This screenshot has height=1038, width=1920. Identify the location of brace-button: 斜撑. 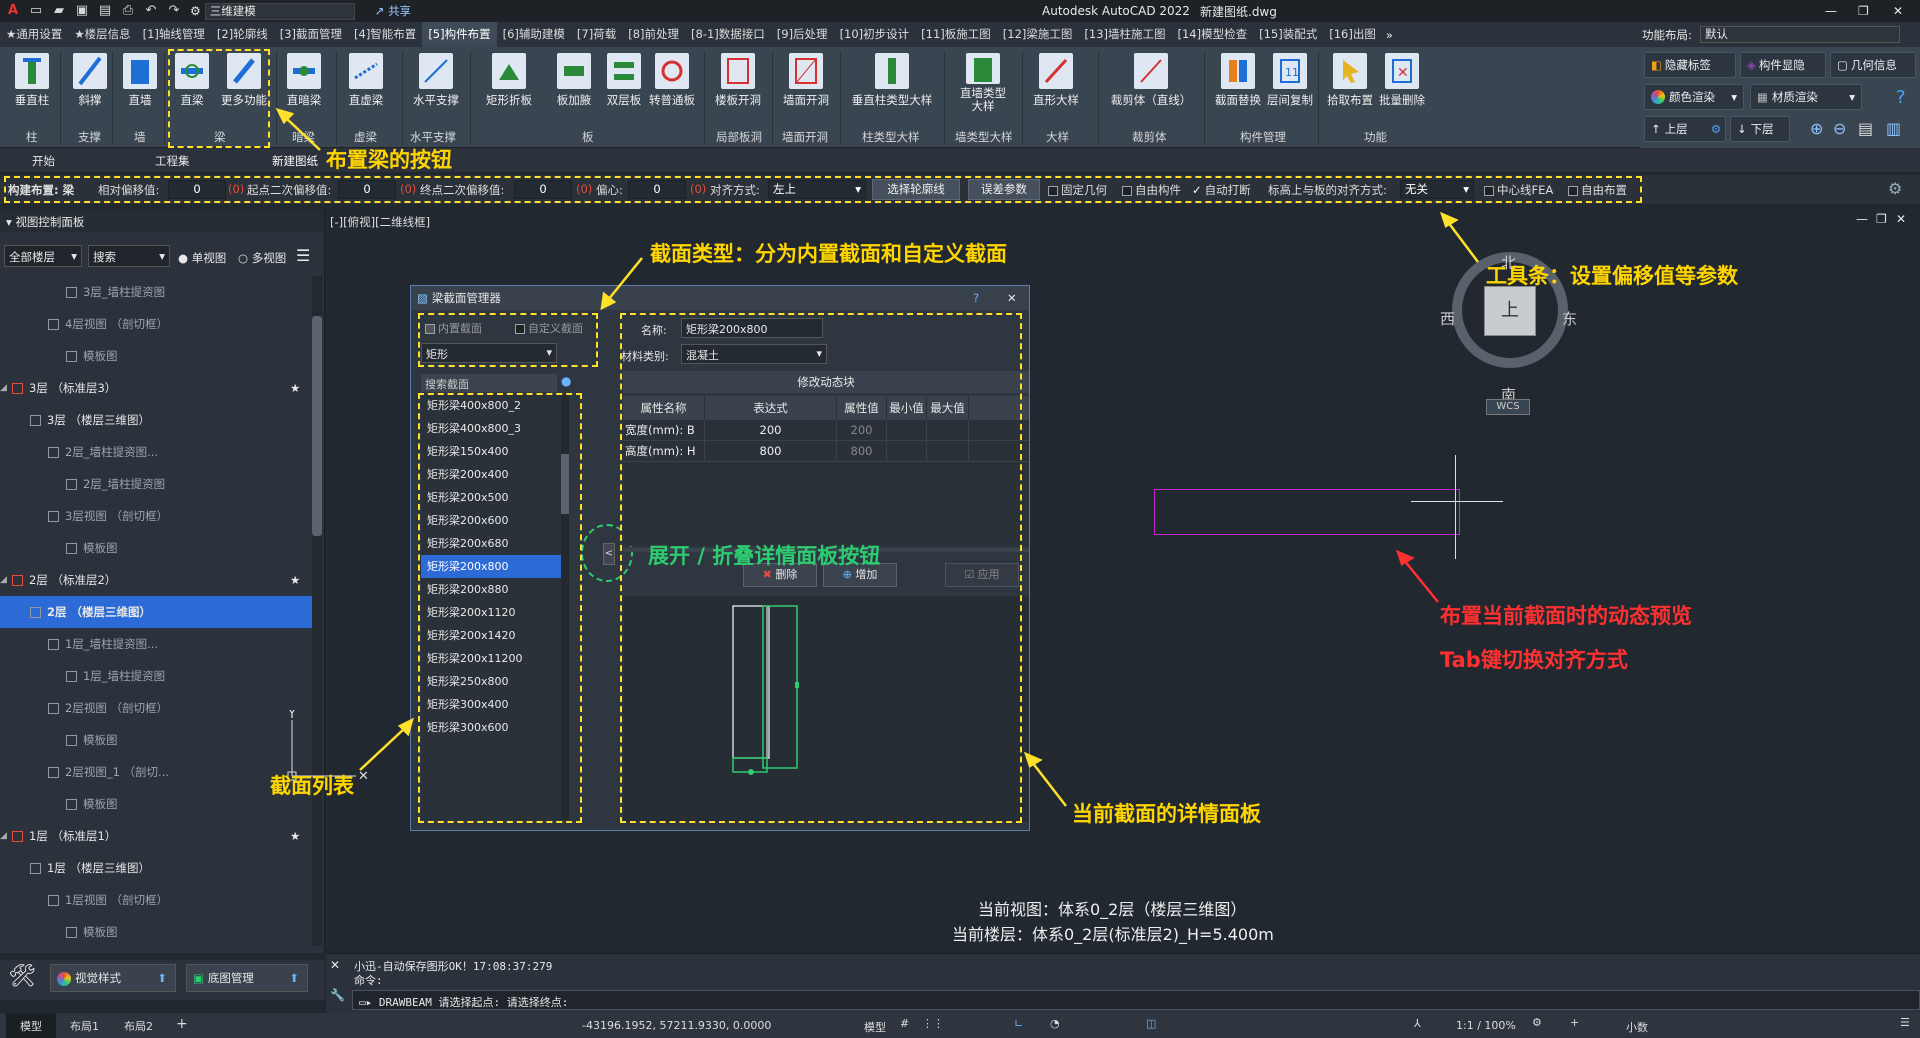
(90, 83).